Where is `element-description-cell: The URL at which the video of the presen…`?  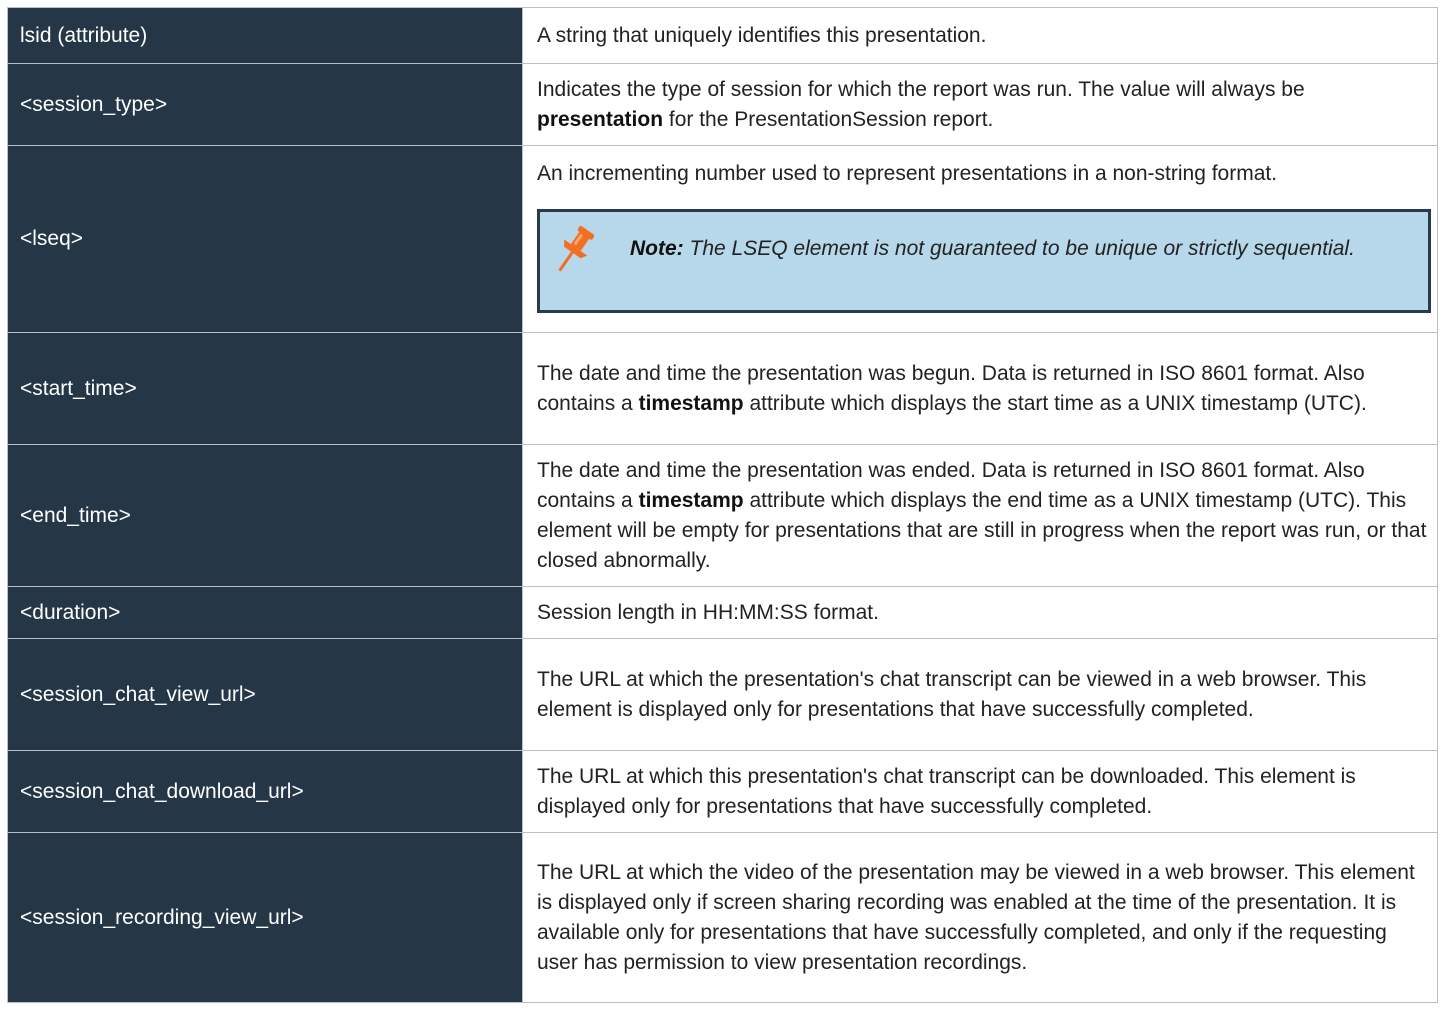 element-description-cell: The URL at which the video of the presen… is located at coordinates (980, 917).